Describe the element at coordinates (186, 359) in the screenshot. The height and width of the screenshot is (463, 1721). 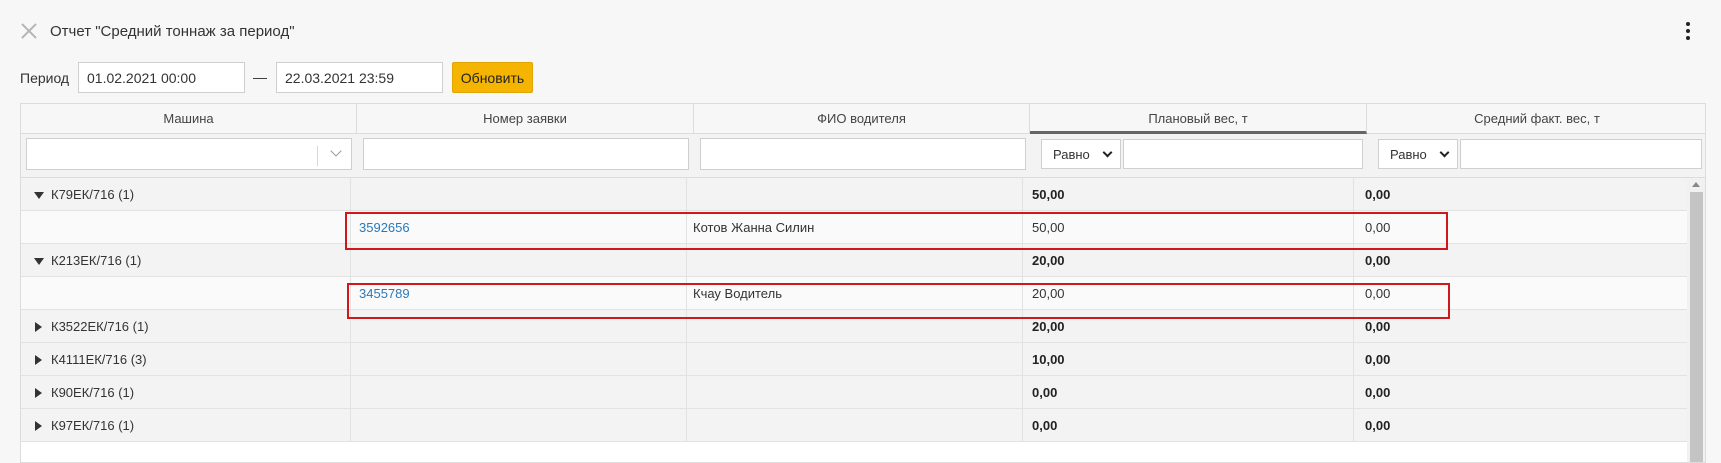
I see `machine-cell: К4111ЕК/716 (3)` at that location.